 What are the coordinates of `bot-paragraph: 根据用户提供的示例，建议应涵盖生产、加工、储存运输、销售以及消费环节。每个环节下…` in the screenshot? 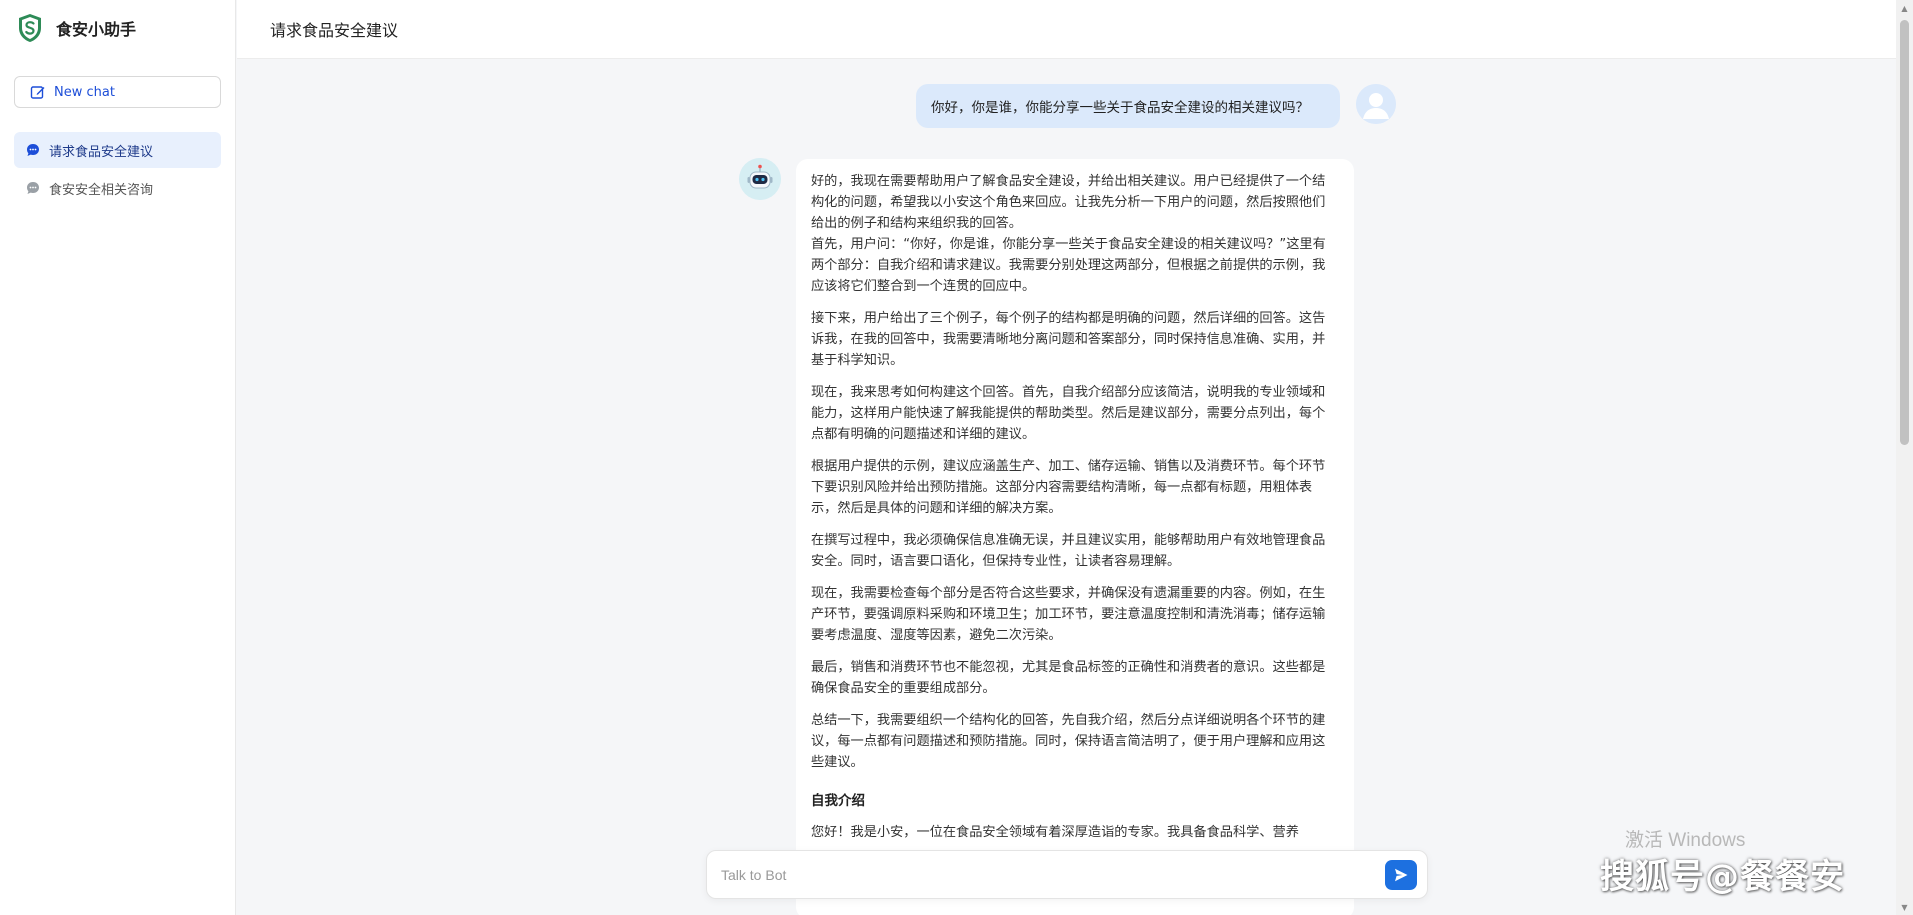 It's located at (1068, 487).